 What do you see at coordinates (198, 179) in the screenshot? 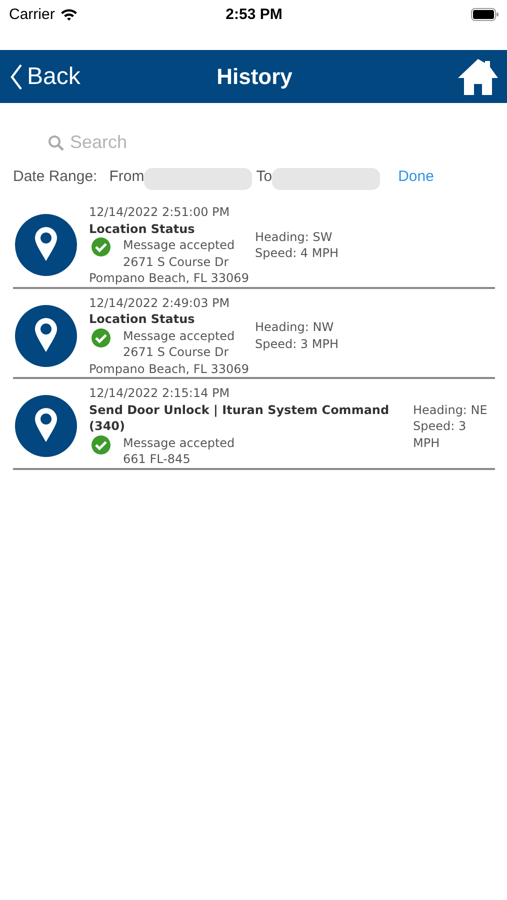
I see `from-date-field` at bounding box center [198, 179].